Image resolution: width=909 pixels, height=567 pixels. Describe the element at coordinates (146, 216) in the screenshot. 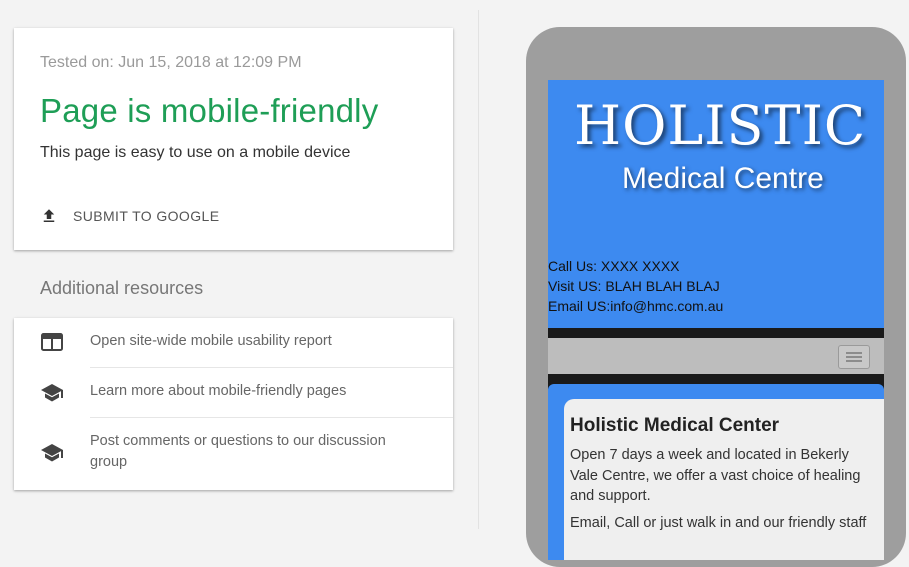

I see `submit-to-google-label: SUBMIT TO GOOGLE` at that location.